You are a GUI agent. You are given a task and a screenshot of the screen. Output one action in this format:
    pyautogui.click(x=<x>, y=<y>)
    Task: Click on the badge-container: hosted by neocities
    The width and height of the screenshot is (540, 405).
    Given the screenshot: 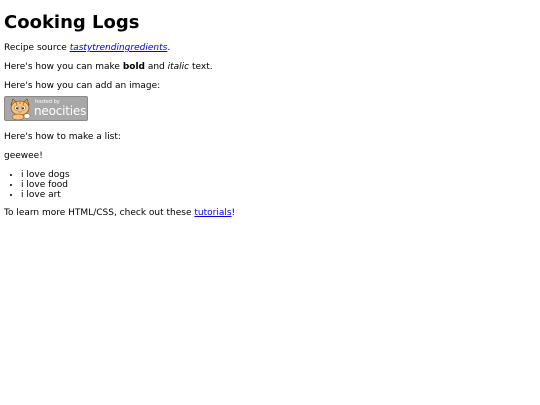 What is the action you would take?
    pyautogui.click(x=270, y=109)
    